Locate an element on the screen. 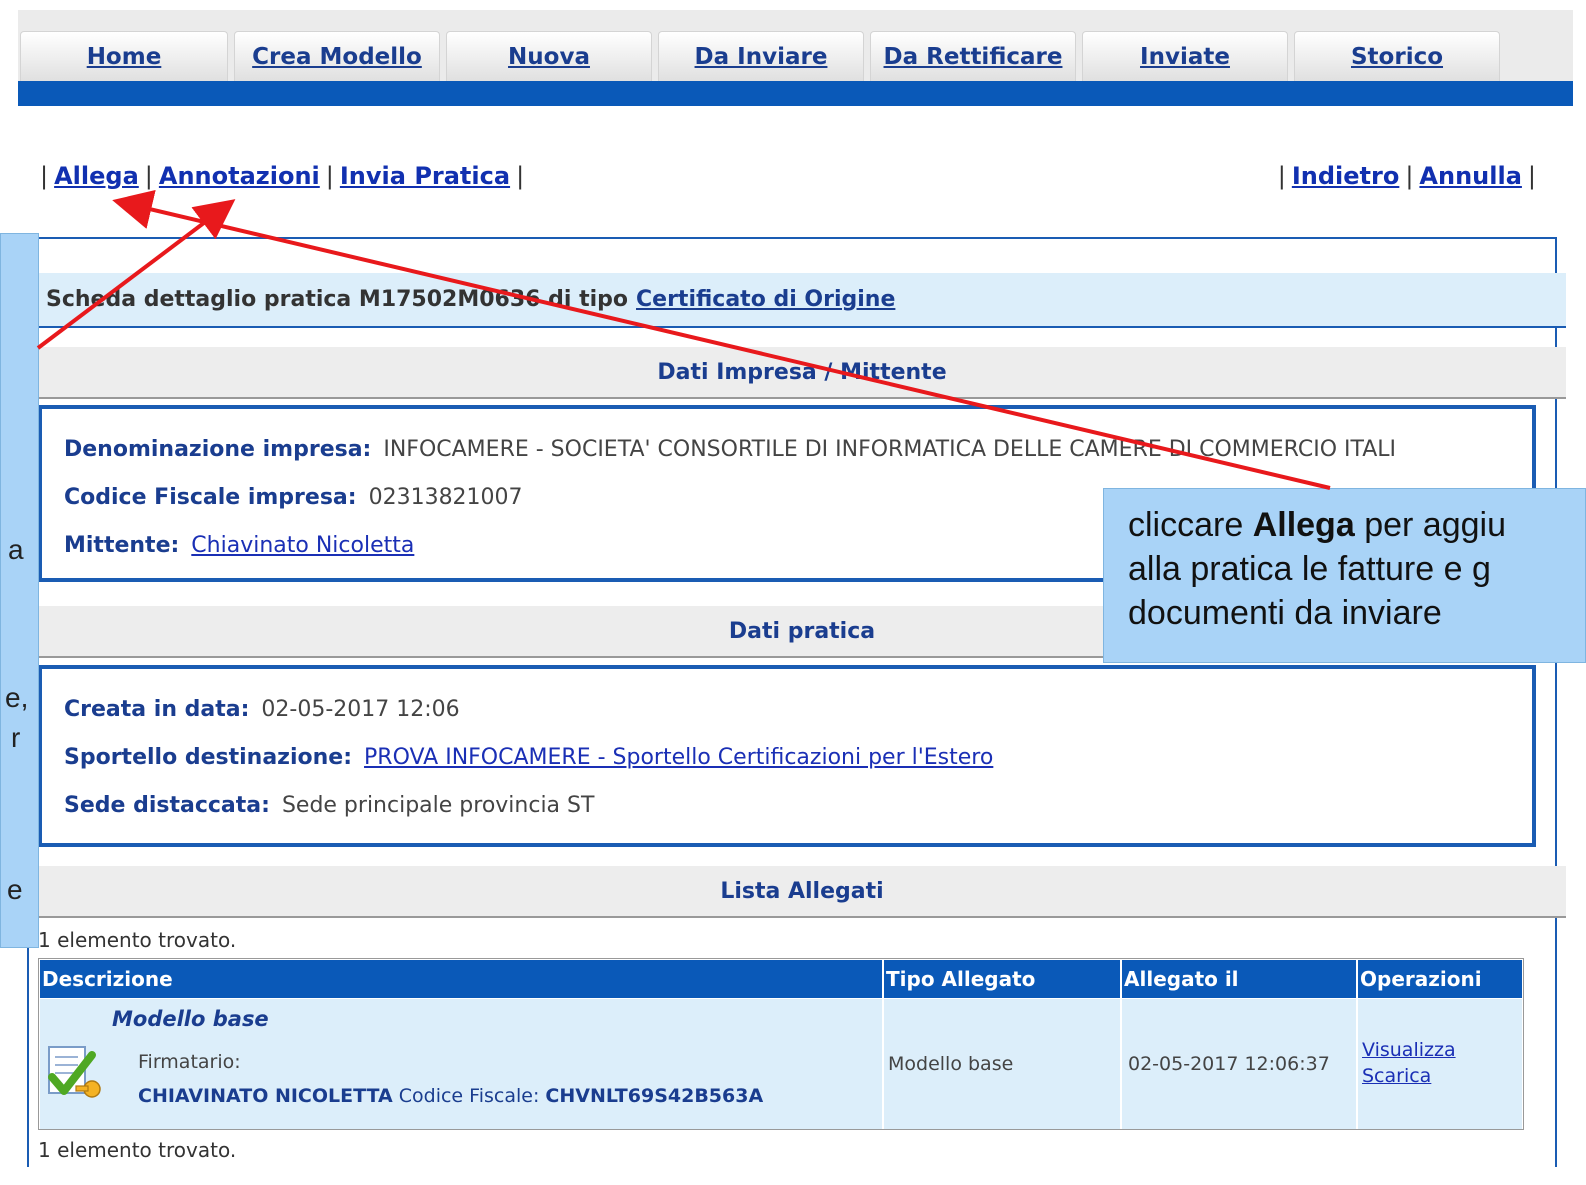  nav-blue-bar is located at coordinates (795, 93).